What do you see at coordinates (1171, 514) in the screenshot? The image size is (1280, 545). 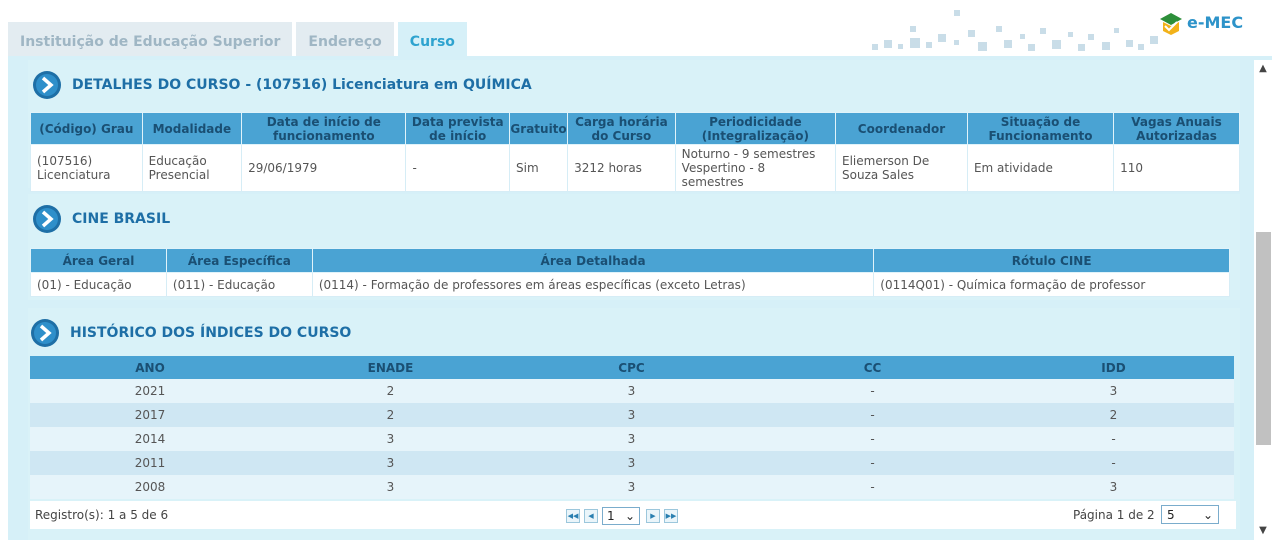 I see `page-size-value: 5` at bounding box center [1171, 514].